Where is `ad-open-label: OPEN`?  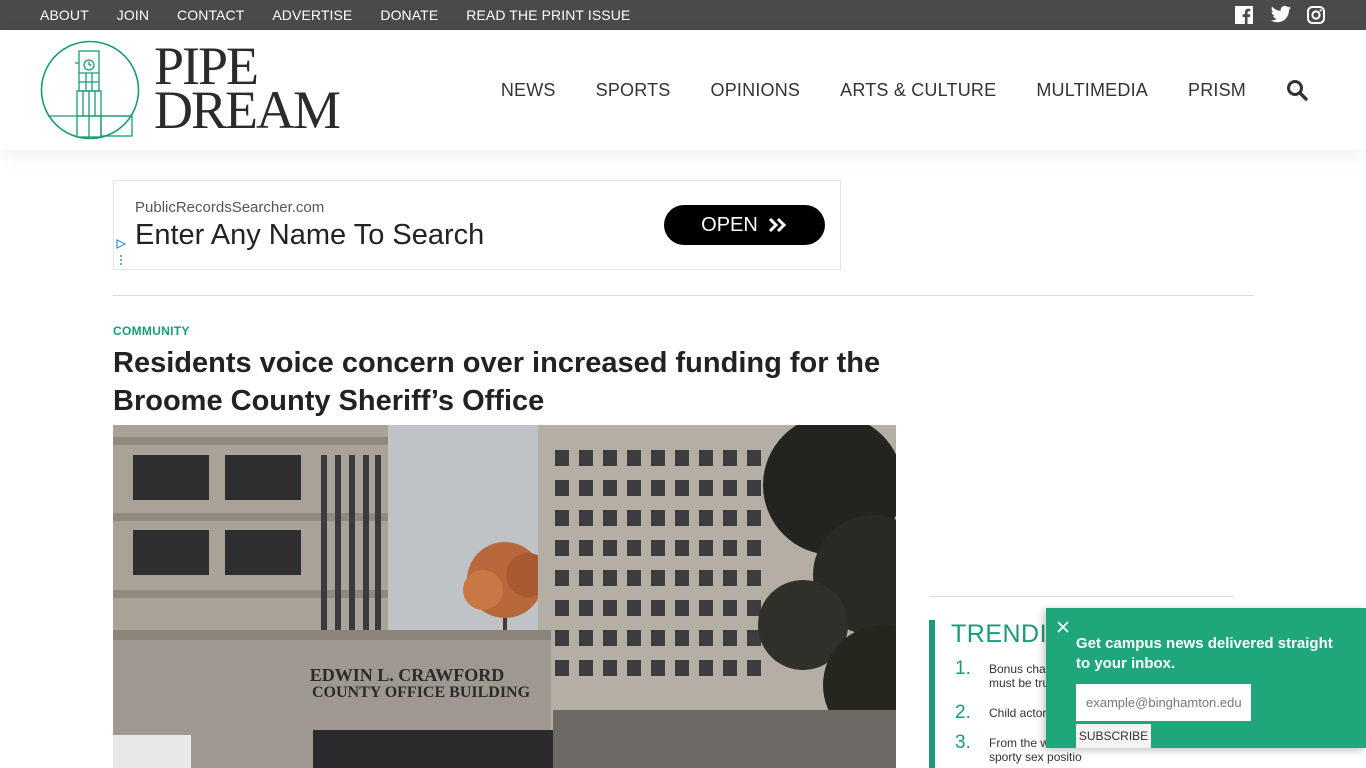 ad-open-label: OPEN is located at coordinates (729, 224).